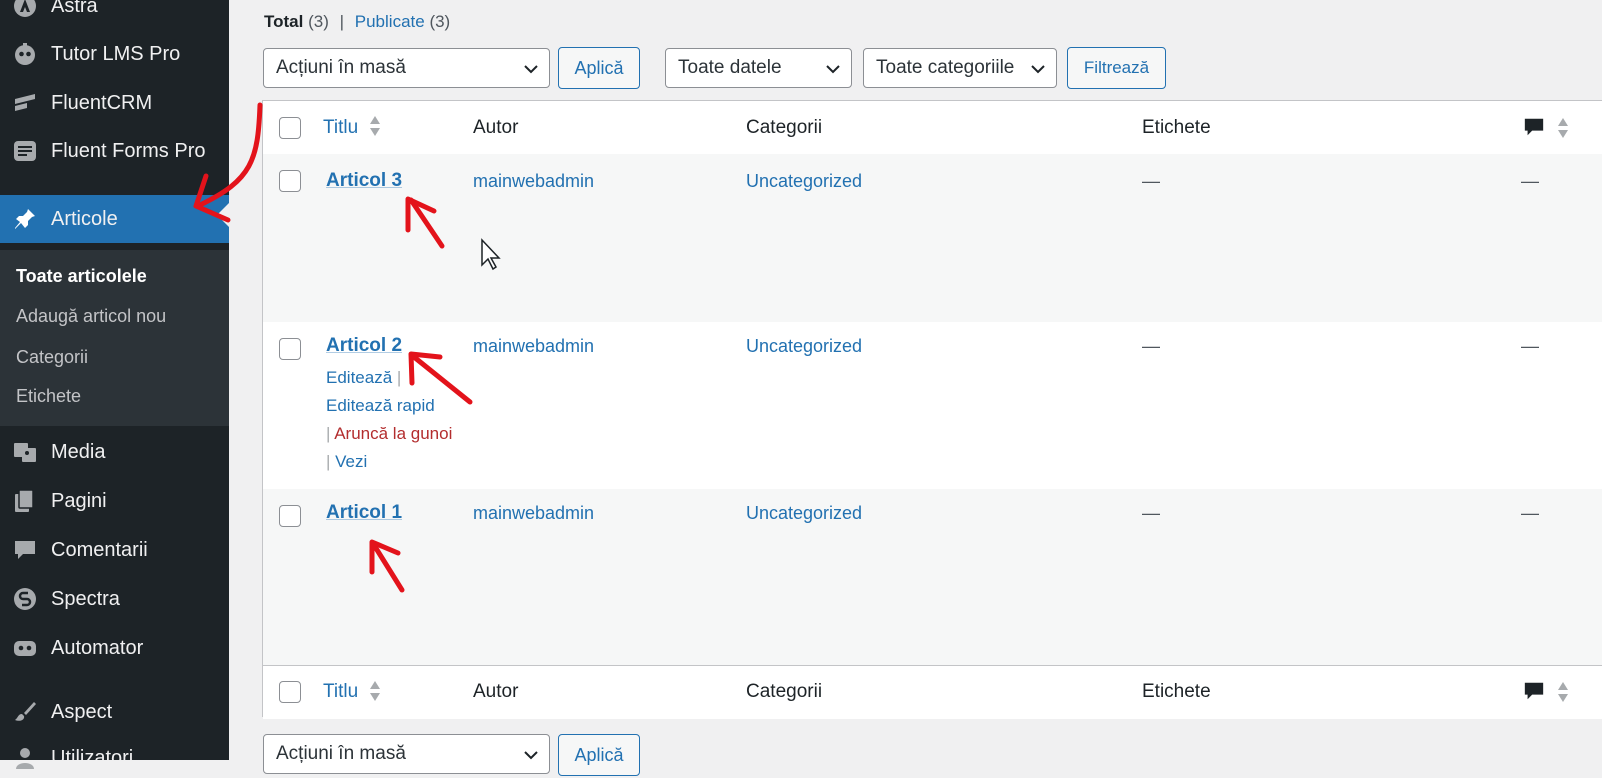 This screenshot has height=778, width=1602. What do you see at coordinates (92, 757) in the screenshot?
I see `menu-label: Utilizatori` at bounding box center [92, 757].